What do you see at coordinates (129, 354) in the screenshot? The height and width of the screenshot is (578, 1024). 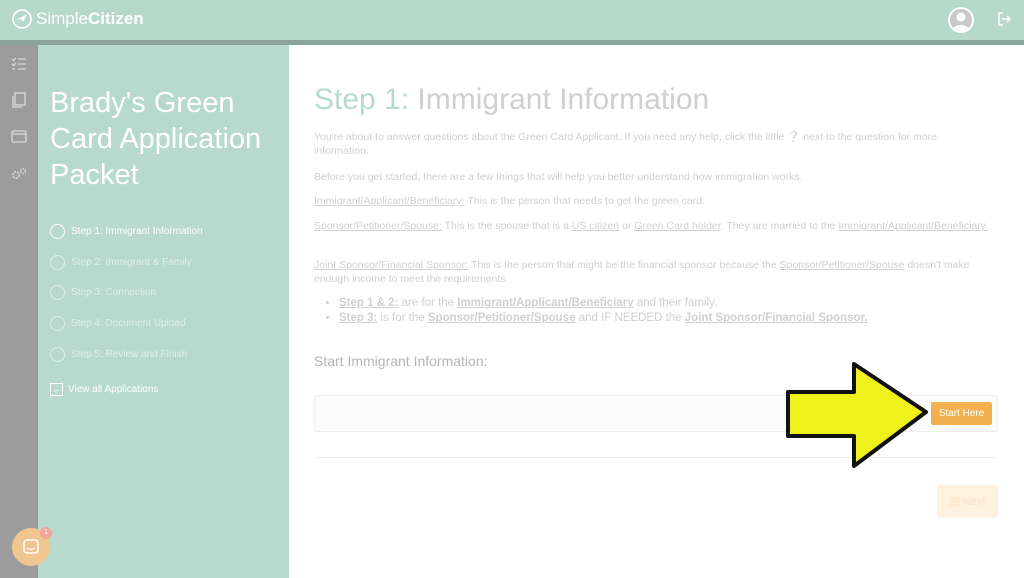 I see `step-label: Step 5: Review and Finish` at bounding box center [129, 354].